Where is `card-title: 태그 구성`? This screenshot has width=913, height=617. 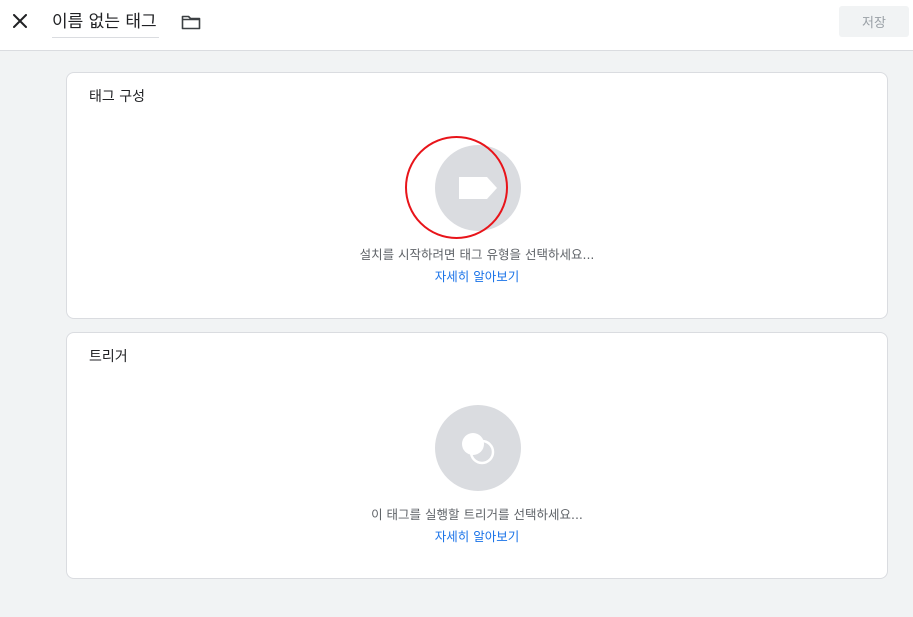 card-title: 태그 구성 is located at coordinates (117, 97).